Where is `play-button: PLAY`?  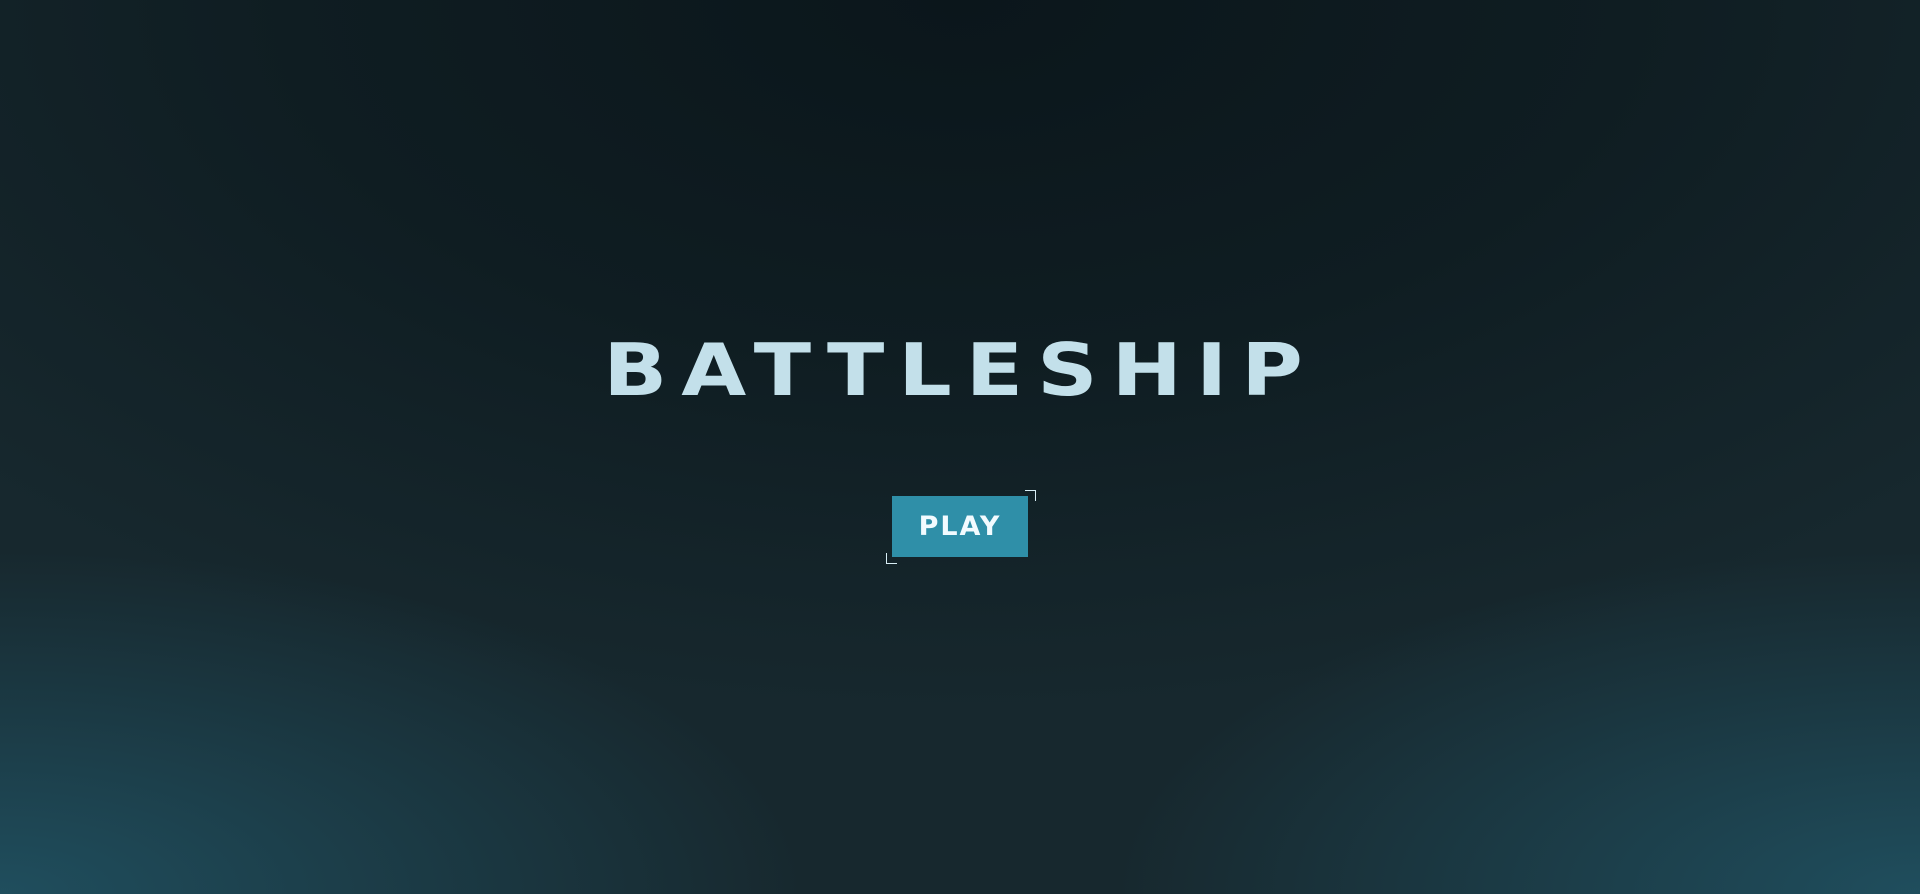
play-button: PLAY is located at coordinates (960, 526).